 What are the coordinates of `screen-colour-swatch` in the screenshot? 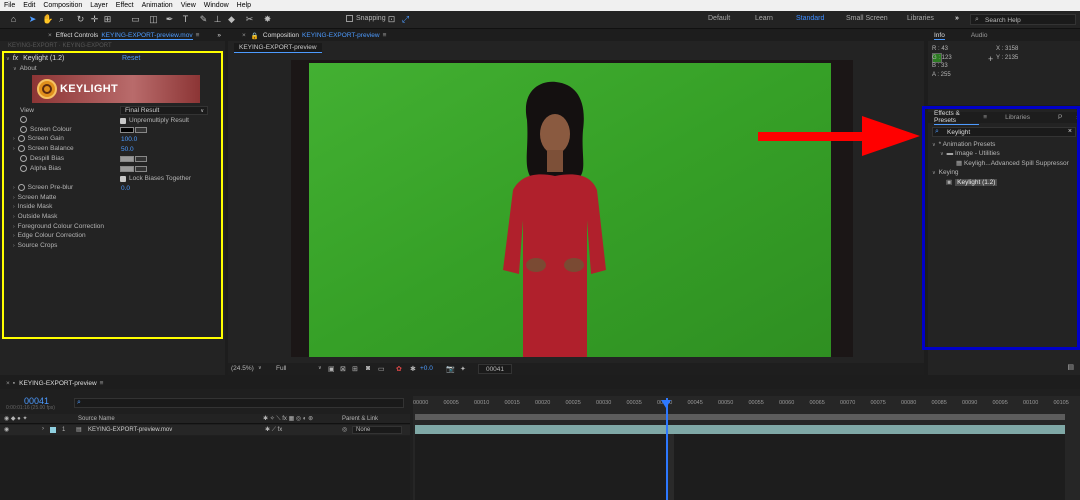 It's located at (127, 130).